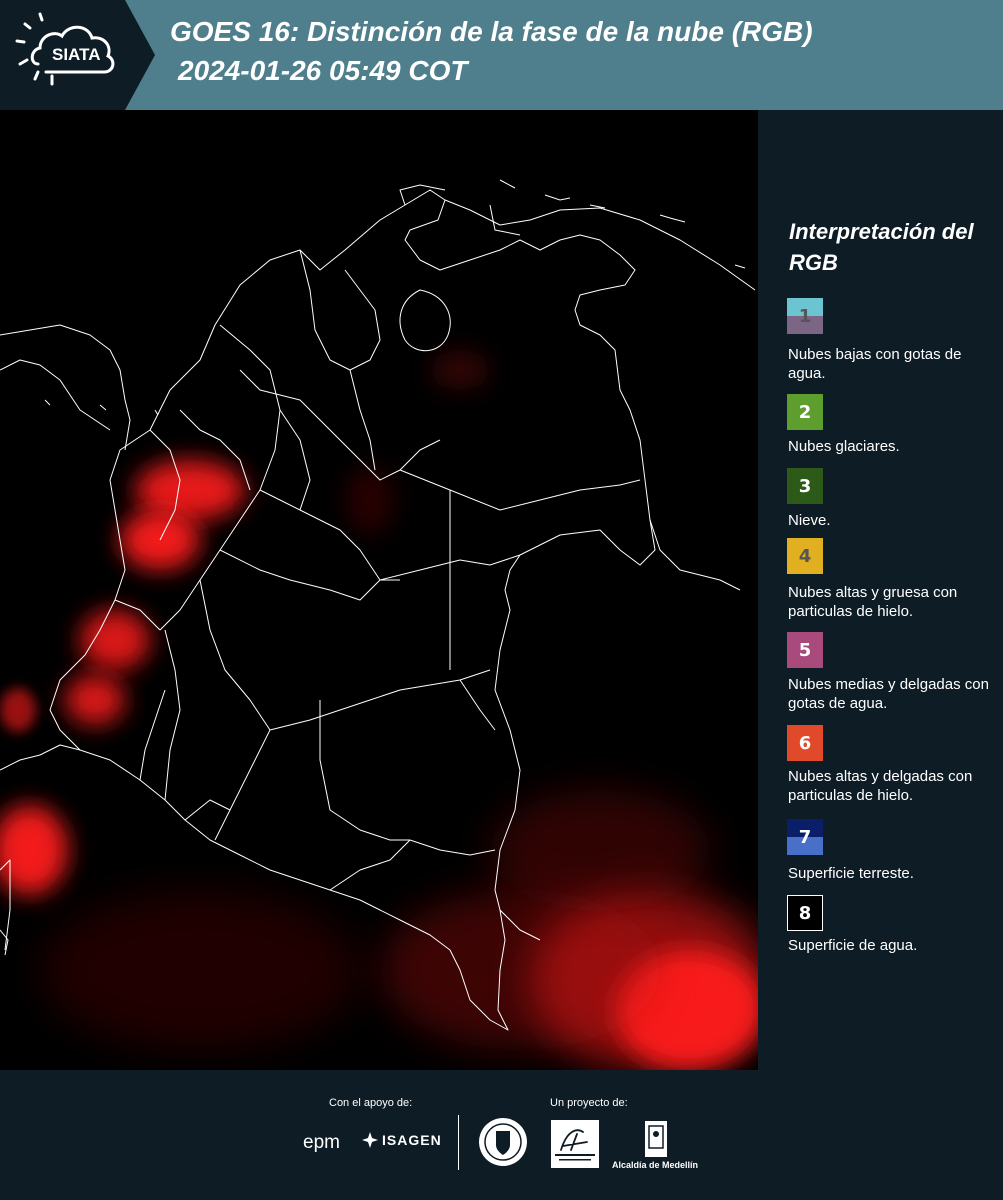  What do you see at coordinates (503, 1142) in the screenshot?
I see `seal-icon` at bounding box center [503, 1142].